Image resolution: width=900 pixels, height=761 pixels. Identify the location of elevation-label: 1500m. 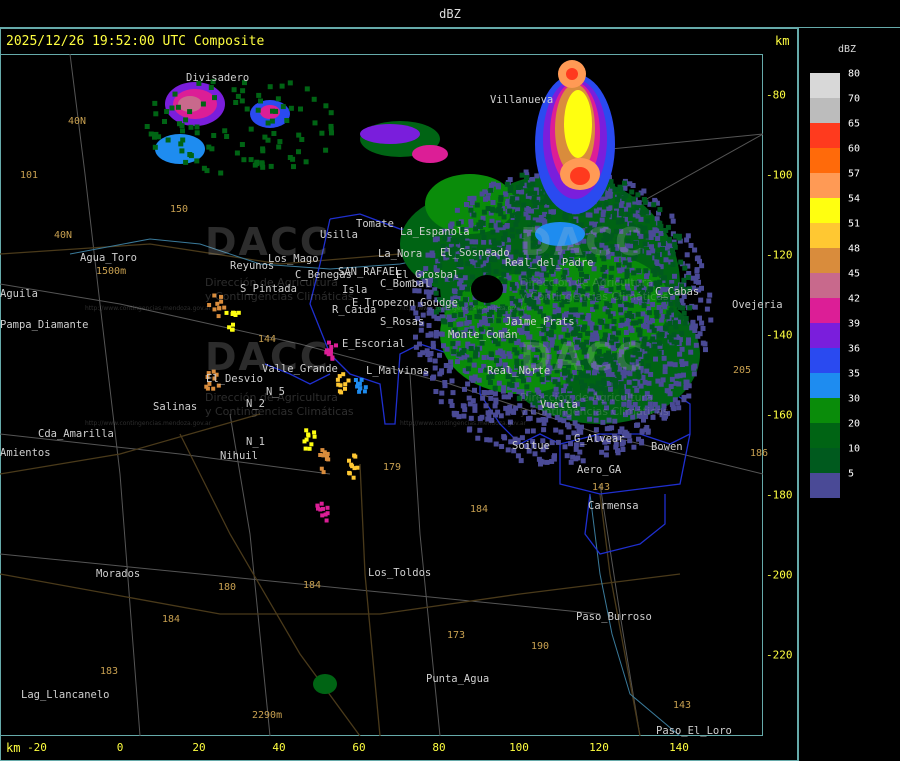
(111, 271).